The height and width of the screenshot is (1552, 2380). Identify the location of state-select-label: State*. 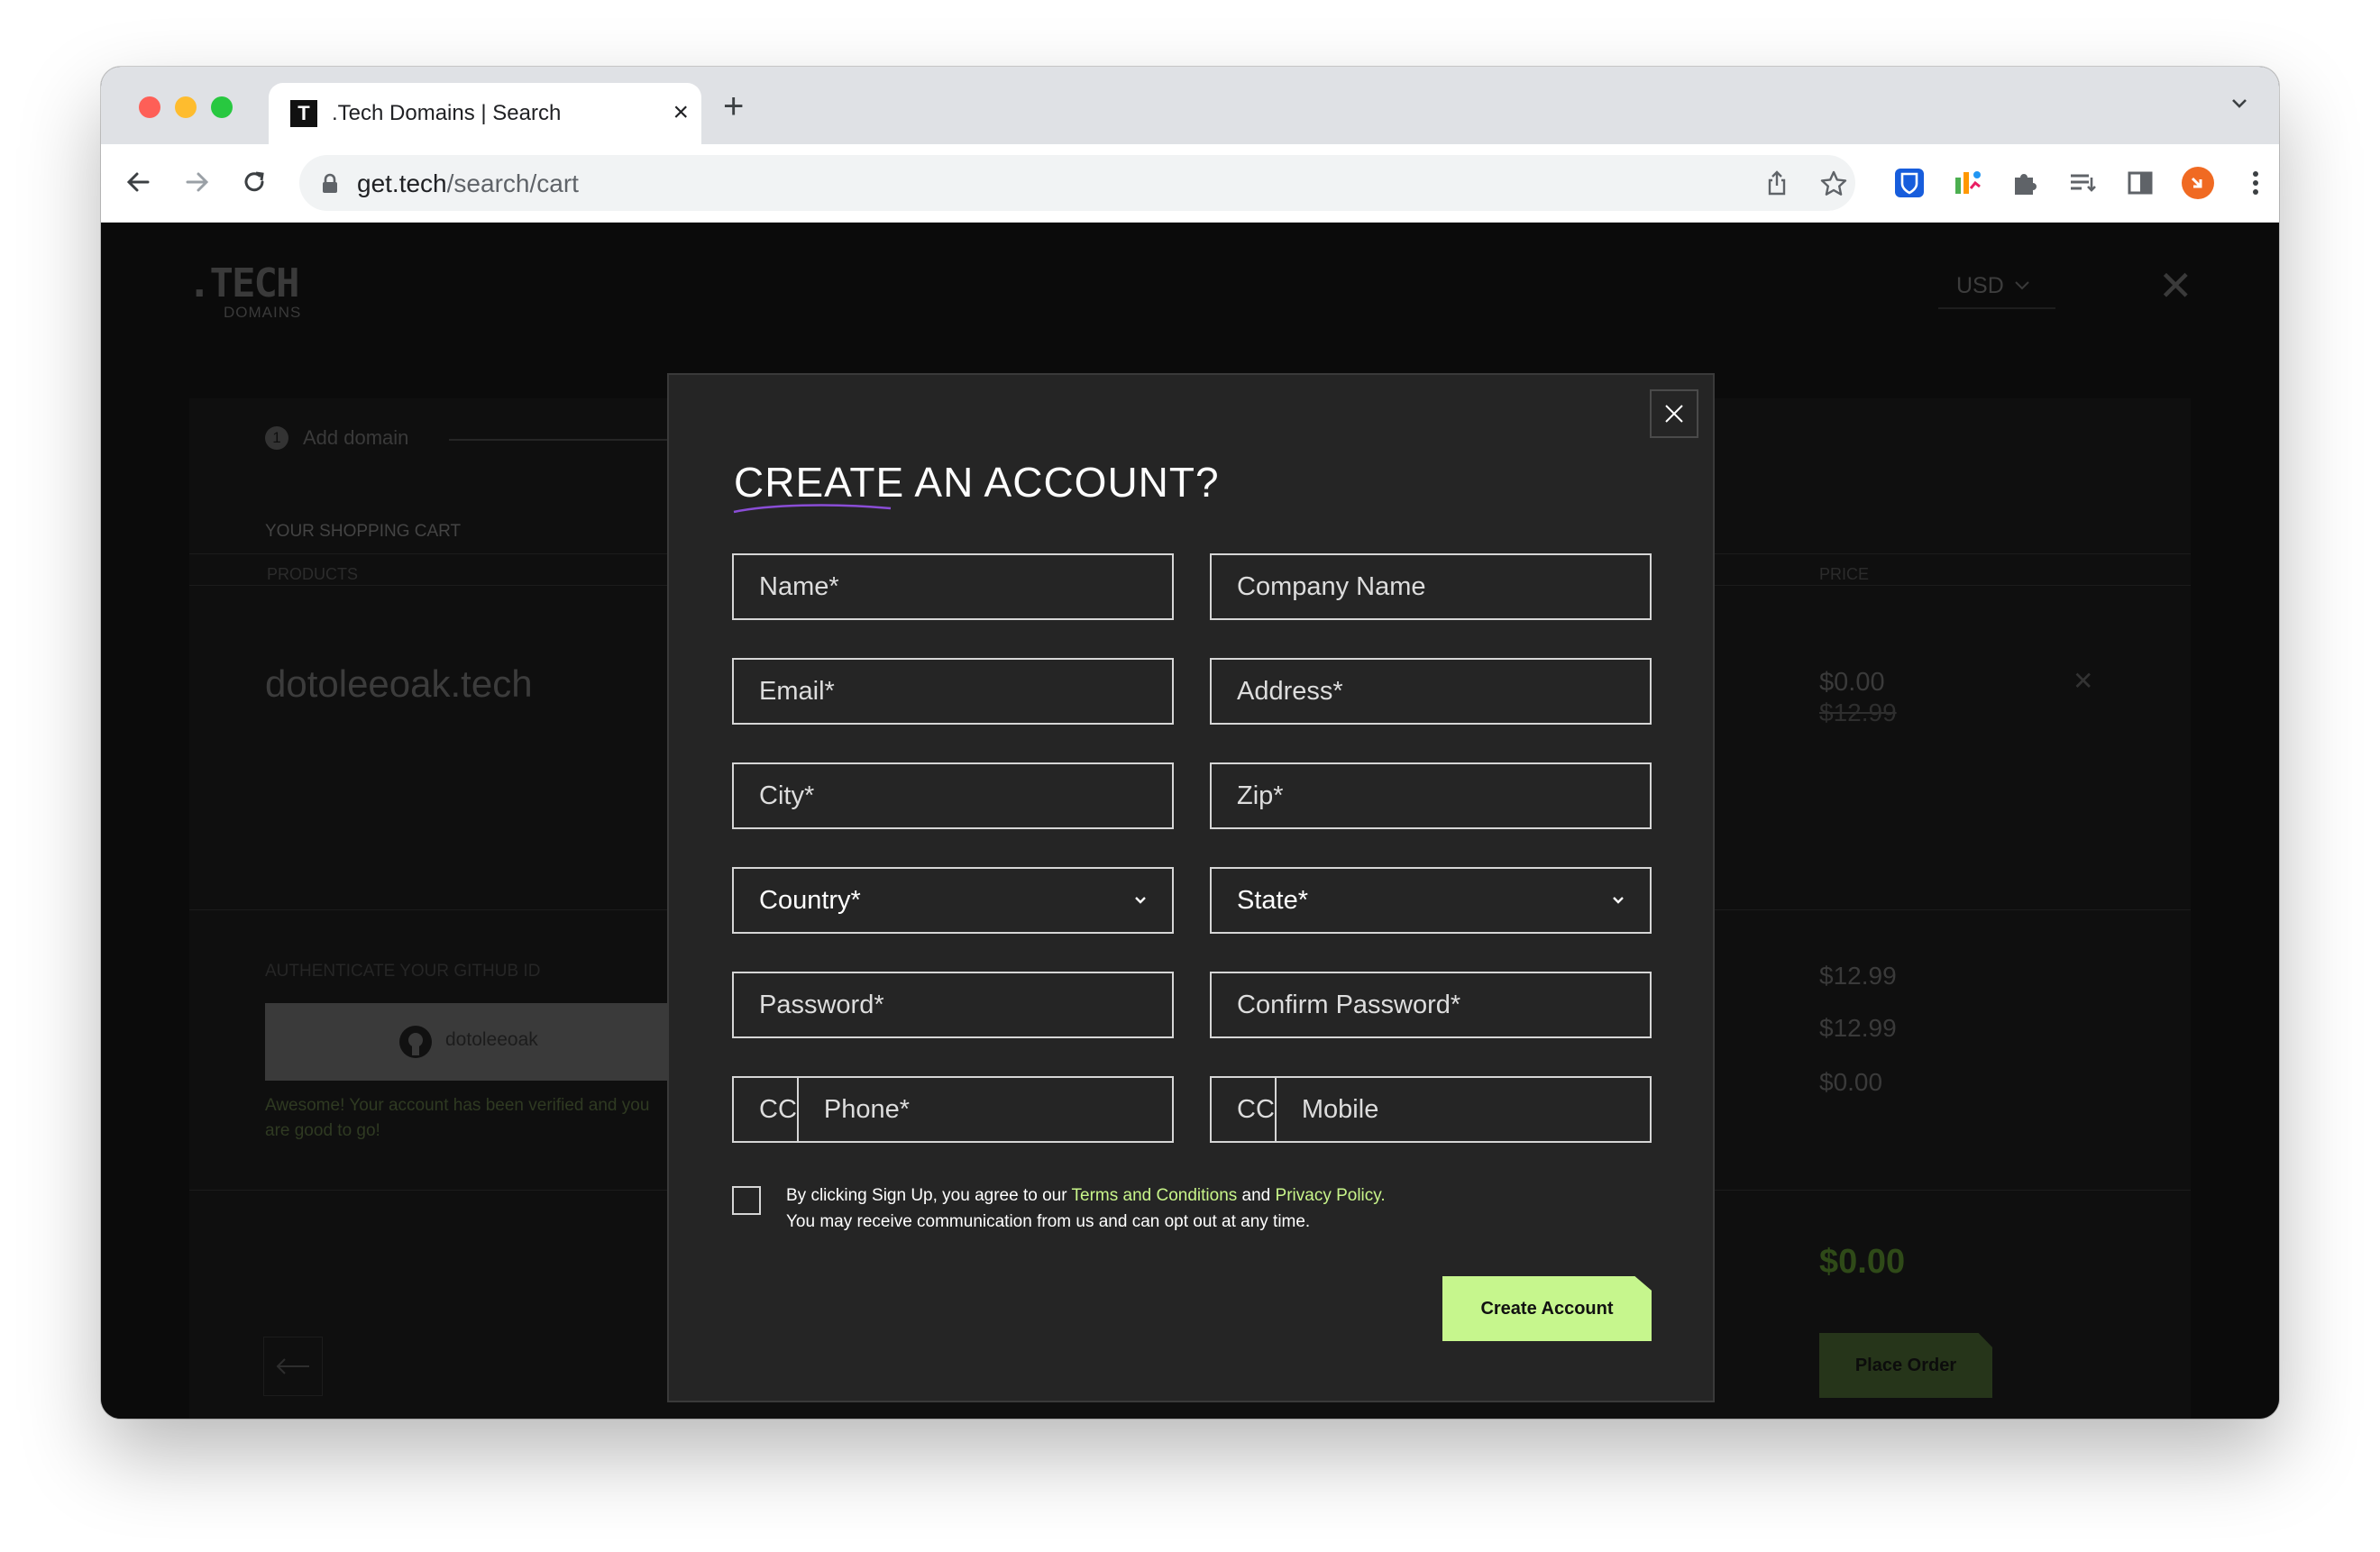
(1272, 900).